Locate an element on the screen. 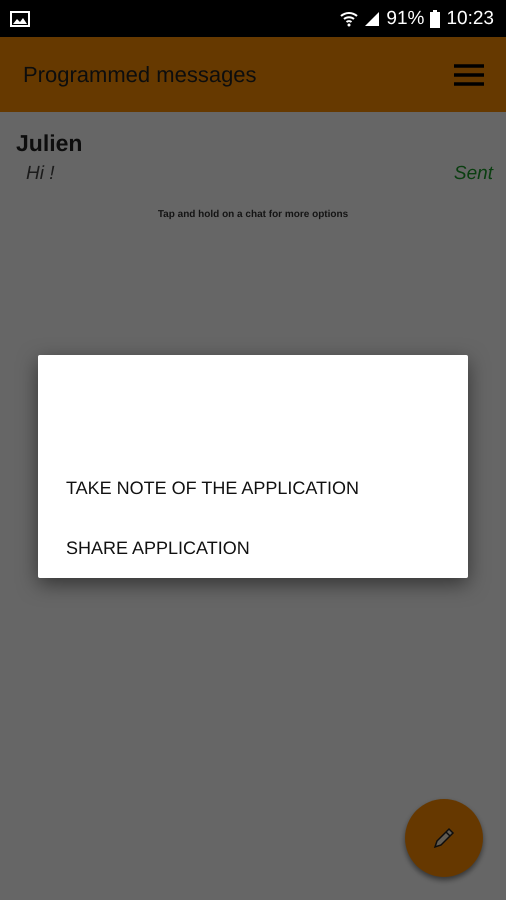 This screenshot has height=900, width=506. compose-button is located at coordinates (444, 838).